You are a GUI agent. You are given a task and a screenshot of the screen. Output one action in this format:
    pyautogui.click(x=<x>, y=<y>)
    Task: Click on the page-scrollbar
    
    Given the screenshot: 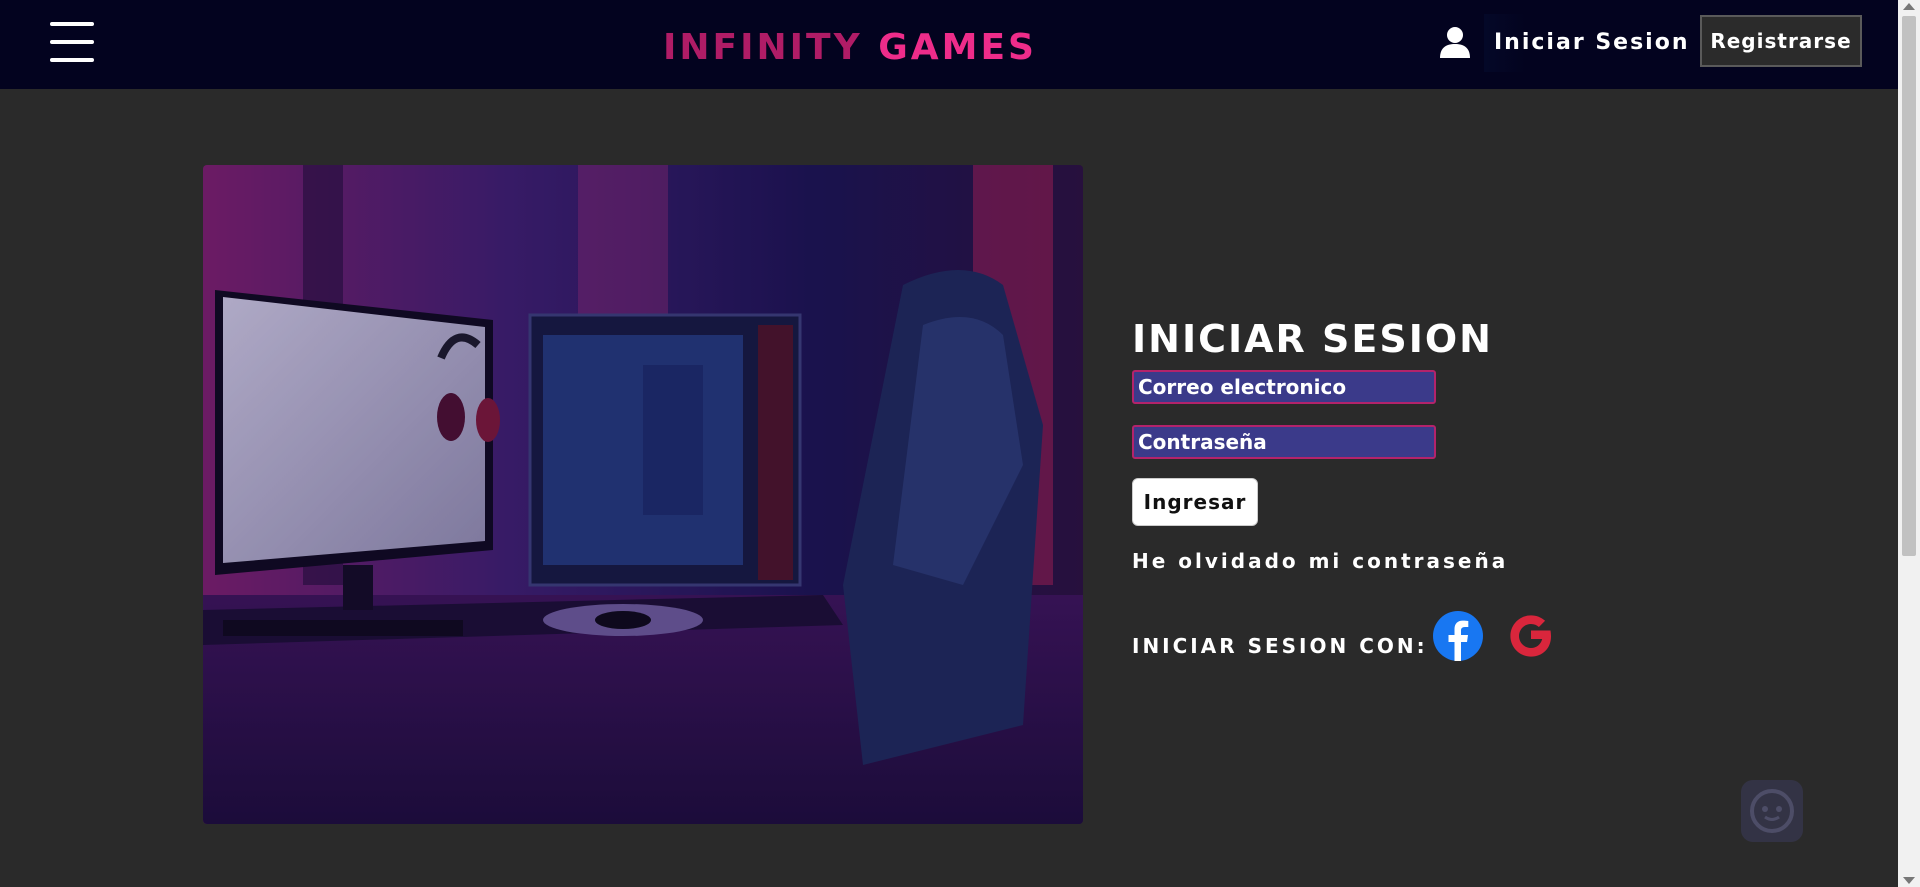 What is the action you would take?
    pyautogui.click(x=1909, y=443)
    